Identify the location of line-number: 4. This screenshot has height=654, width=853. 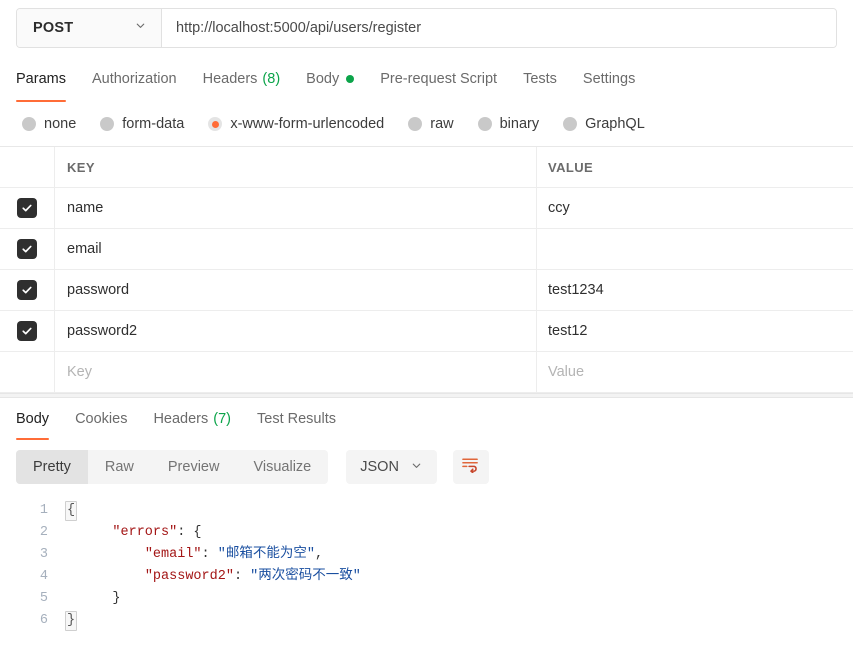
(43, 576).